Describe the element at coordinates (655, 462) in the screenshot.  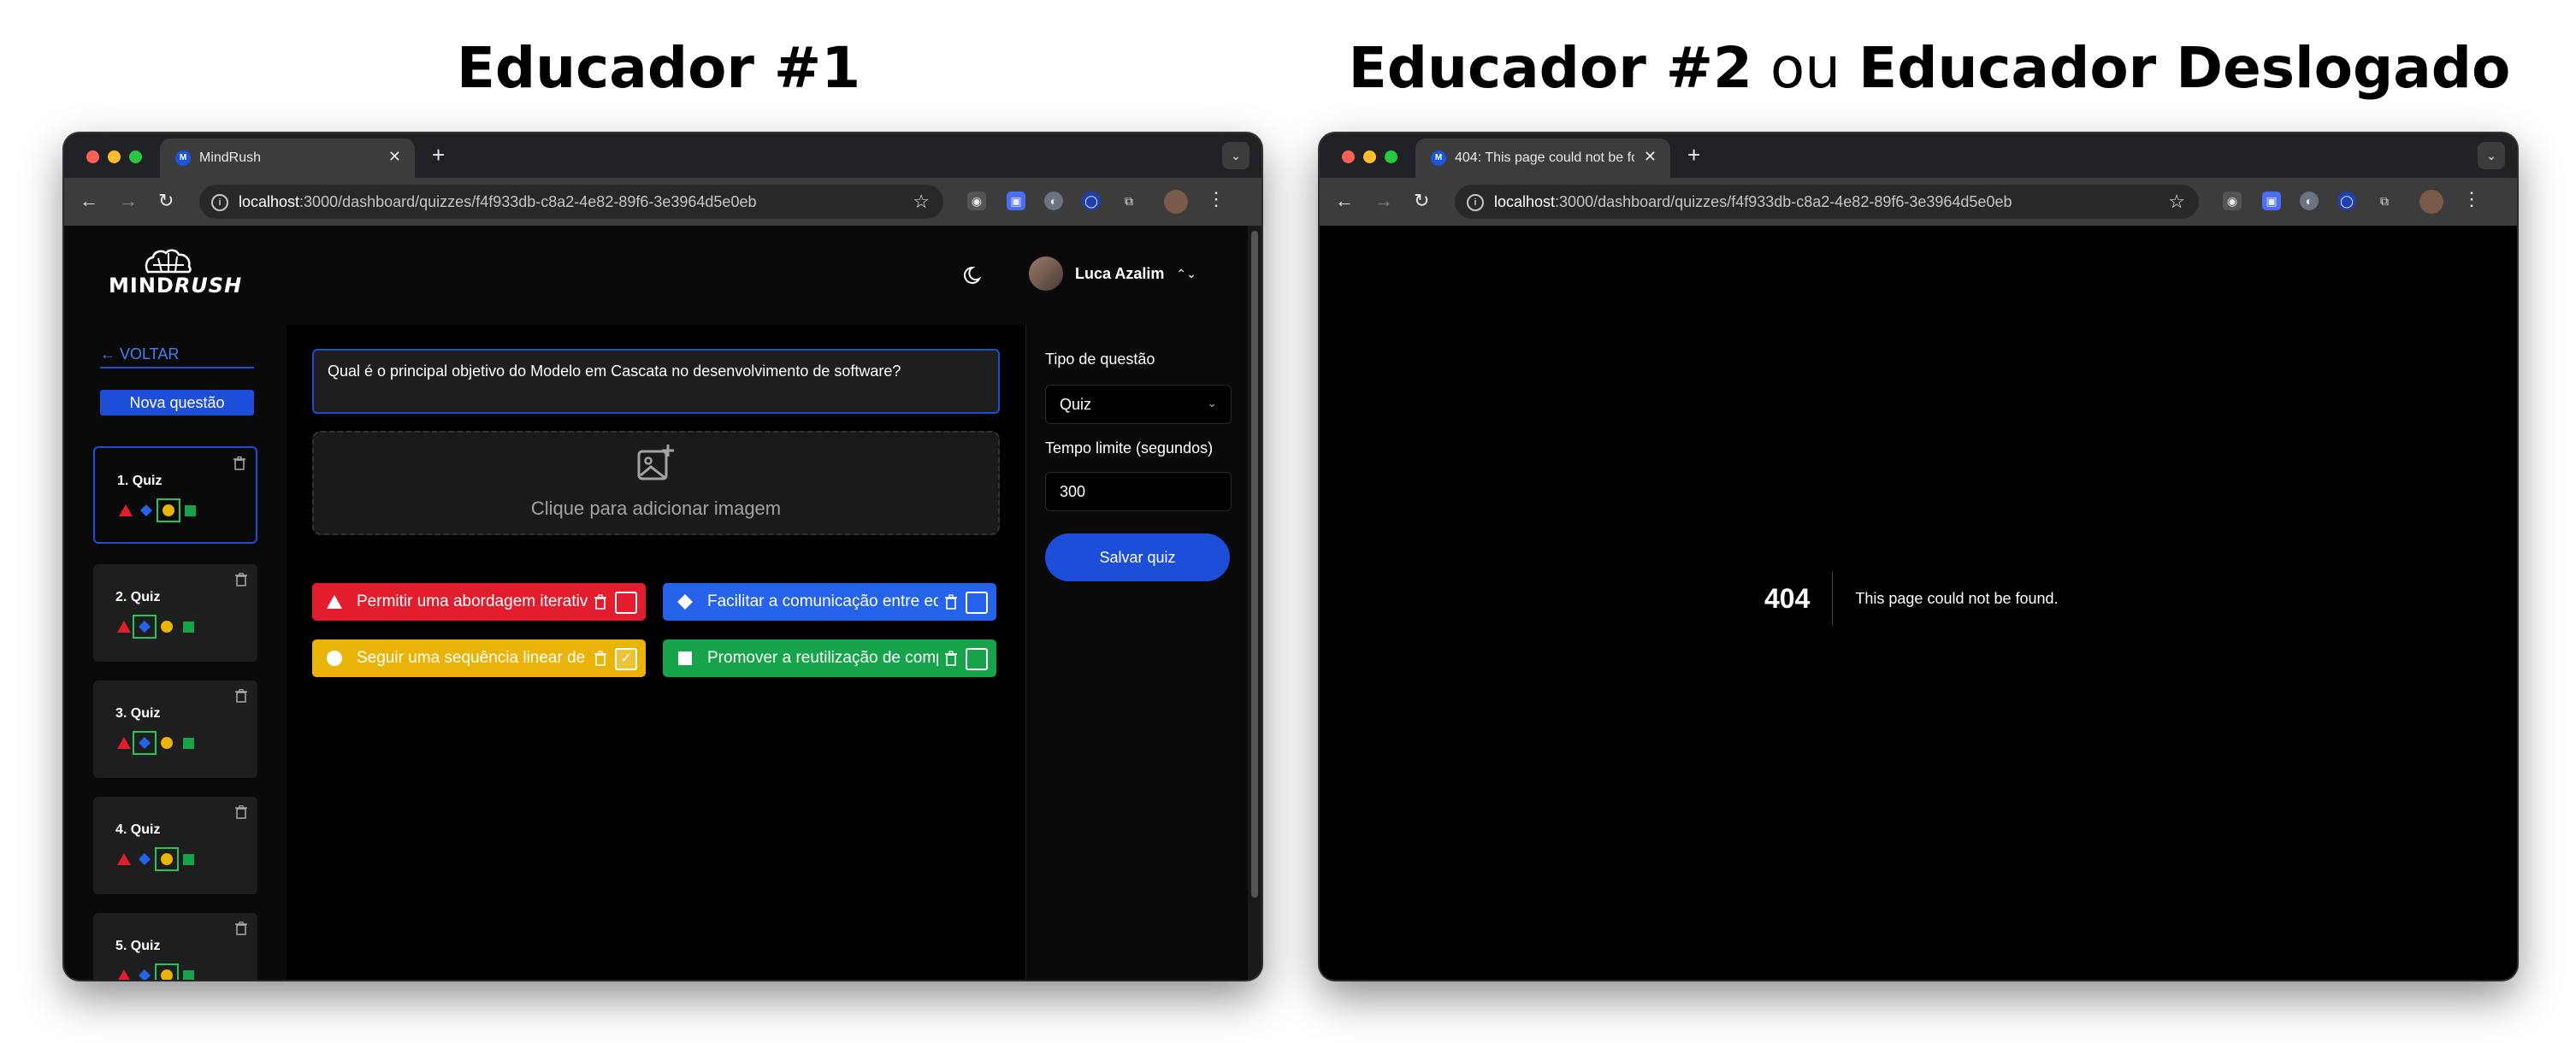
I see `image-plus-icon` at that location.